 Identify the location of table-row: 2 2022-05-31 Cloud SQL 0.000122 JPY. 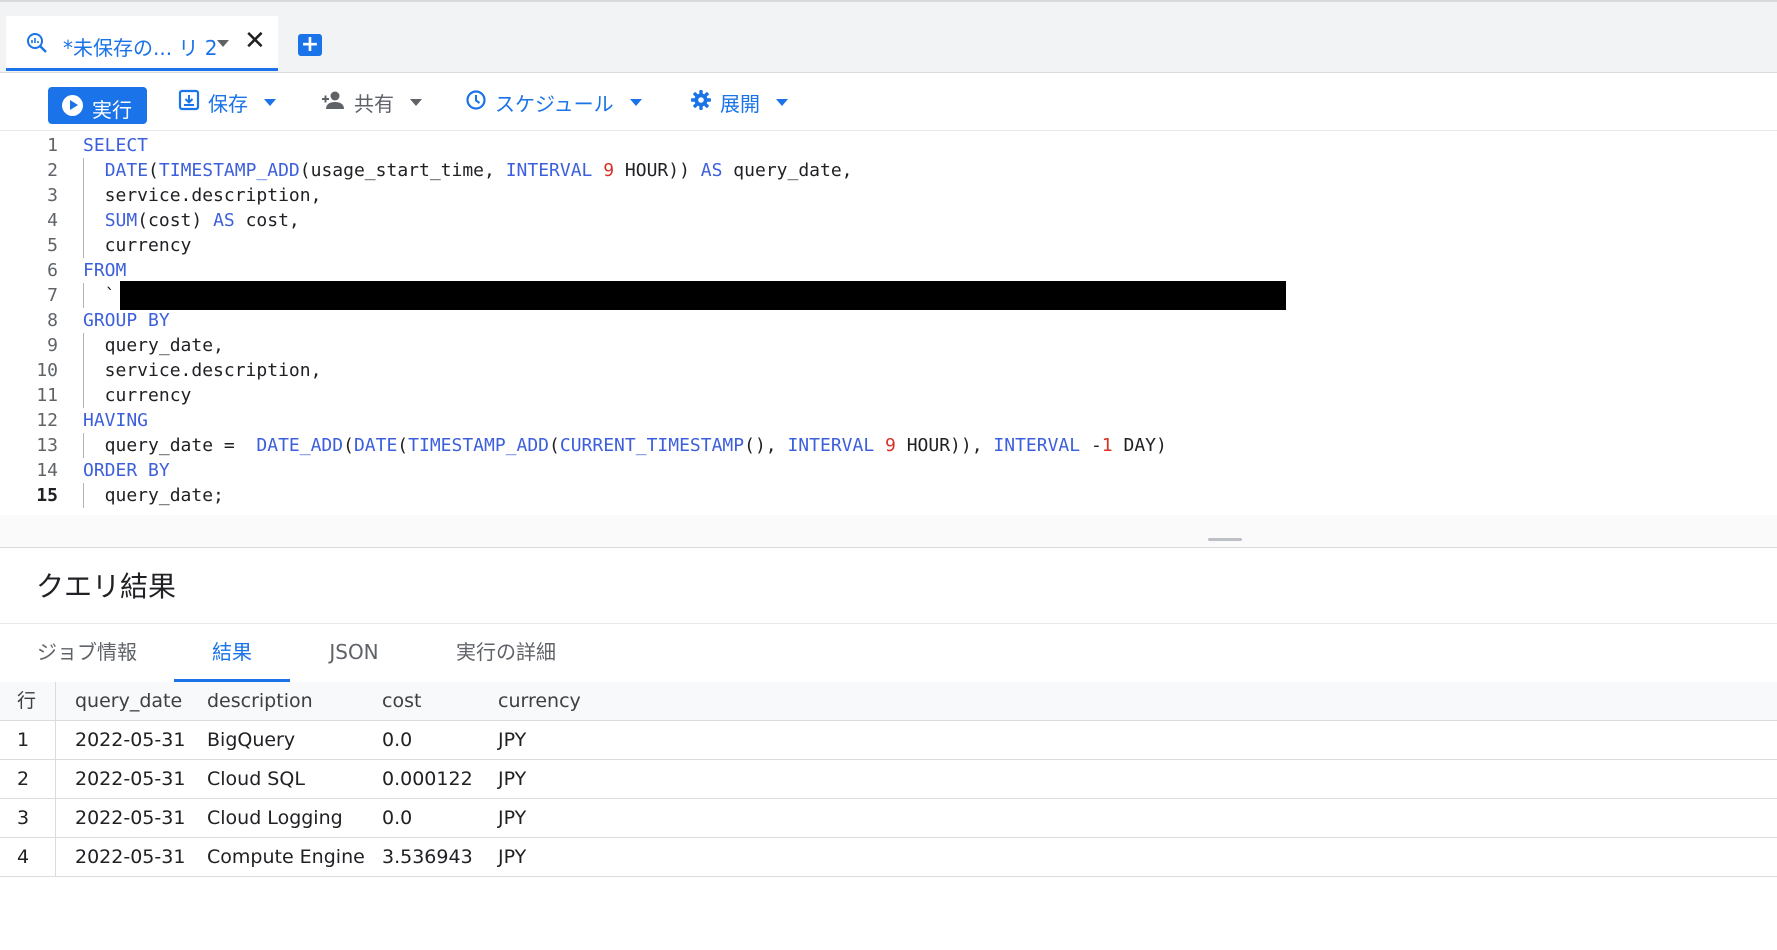
(888, 779).